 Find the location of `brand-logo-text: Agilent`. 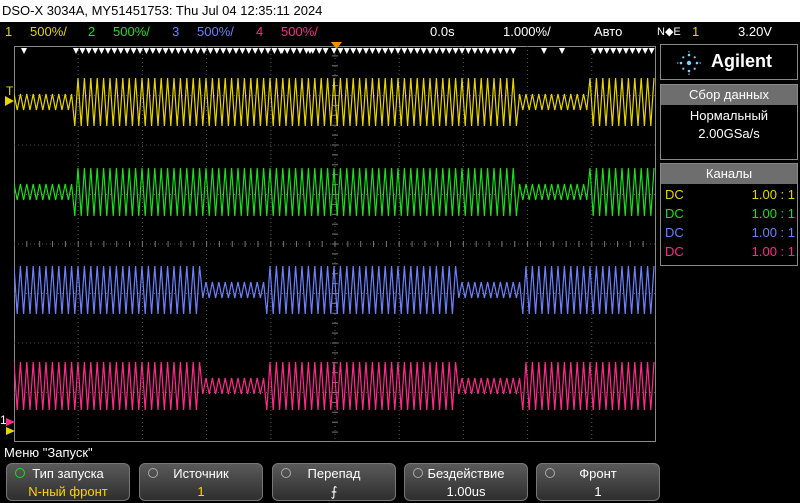

brand-logo-text: Agilent is located at coordinates (741, 61).